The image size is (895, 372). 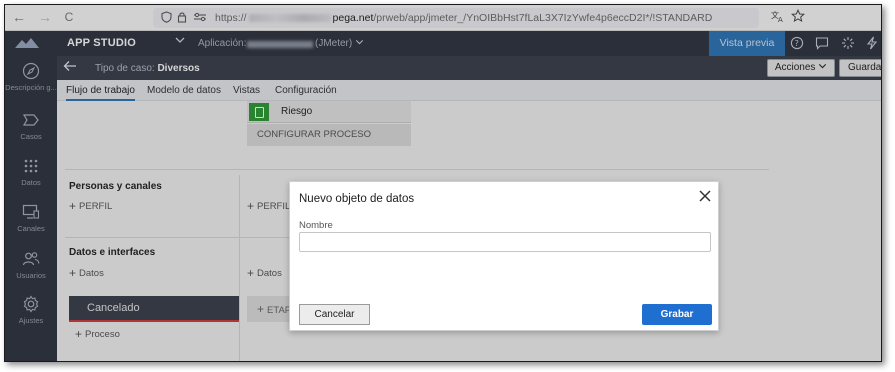 I want to click on dialog-title: Nuevo objeto de datos, so click(x=357, y=199).